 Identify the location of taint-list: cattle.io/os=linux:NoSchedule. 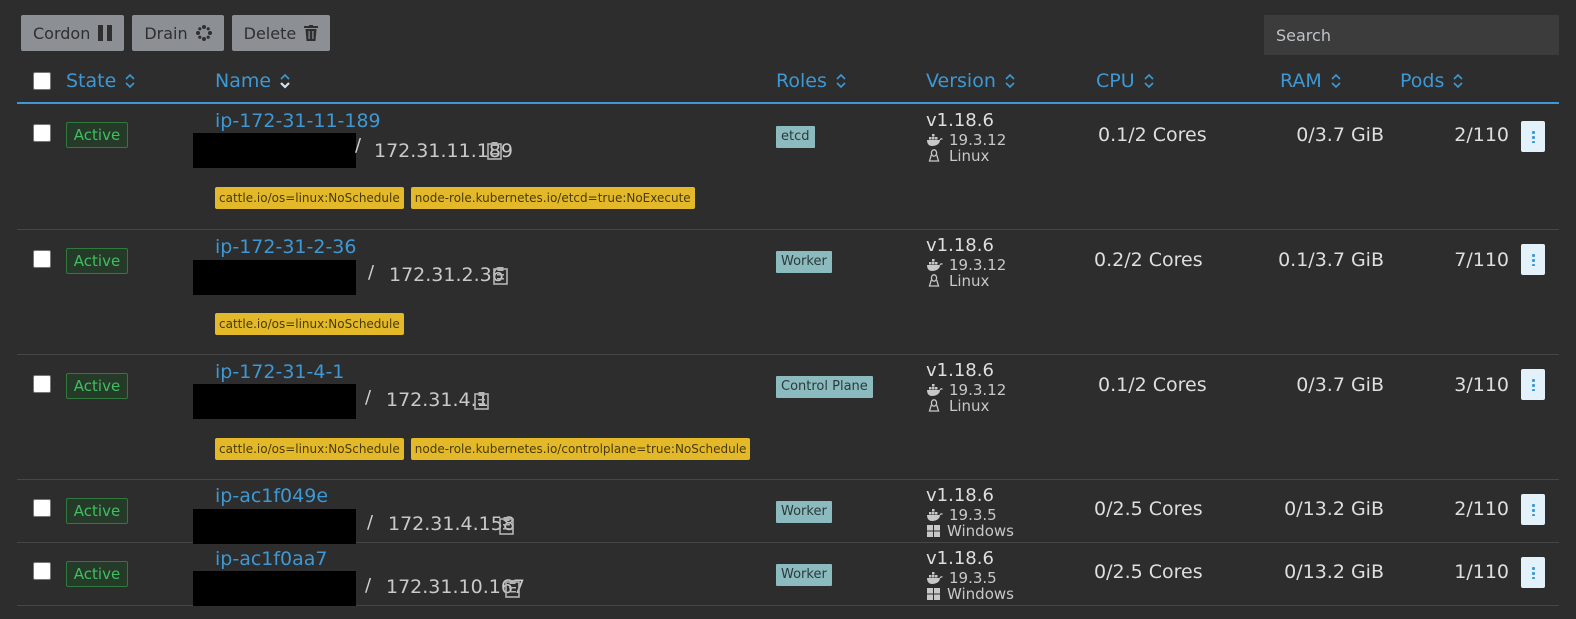
(309, 324).